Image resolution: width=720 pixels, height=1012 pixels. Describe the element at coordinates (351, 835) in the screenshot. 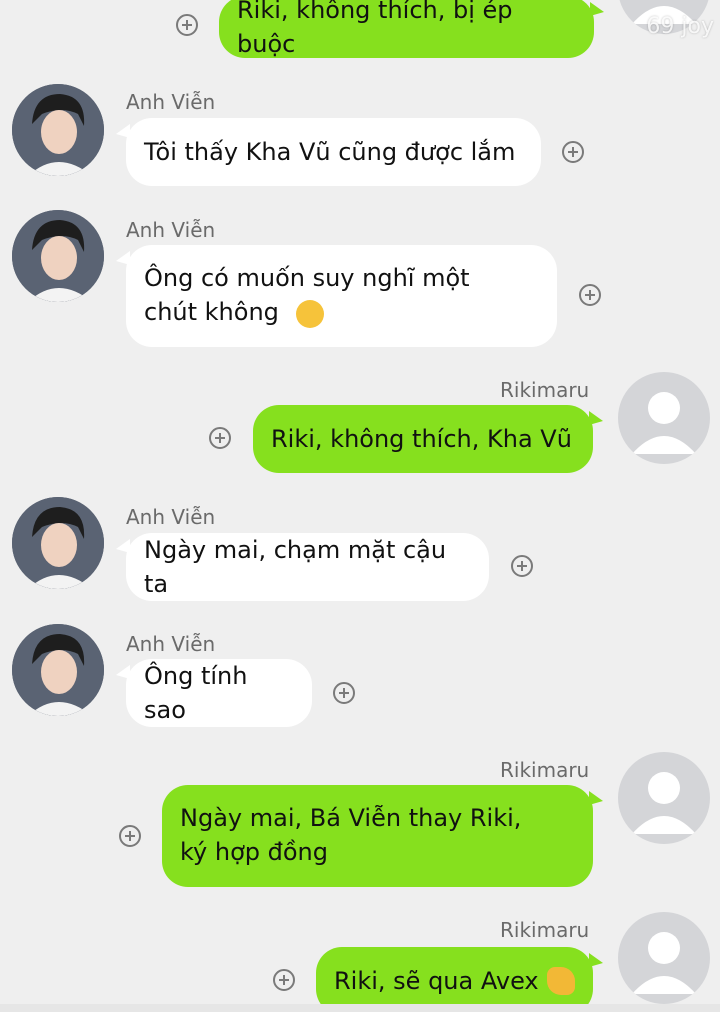

I see `message-text: Ngày mai, Bá Viễn thay Riki, ký hợp đồng` at that location.